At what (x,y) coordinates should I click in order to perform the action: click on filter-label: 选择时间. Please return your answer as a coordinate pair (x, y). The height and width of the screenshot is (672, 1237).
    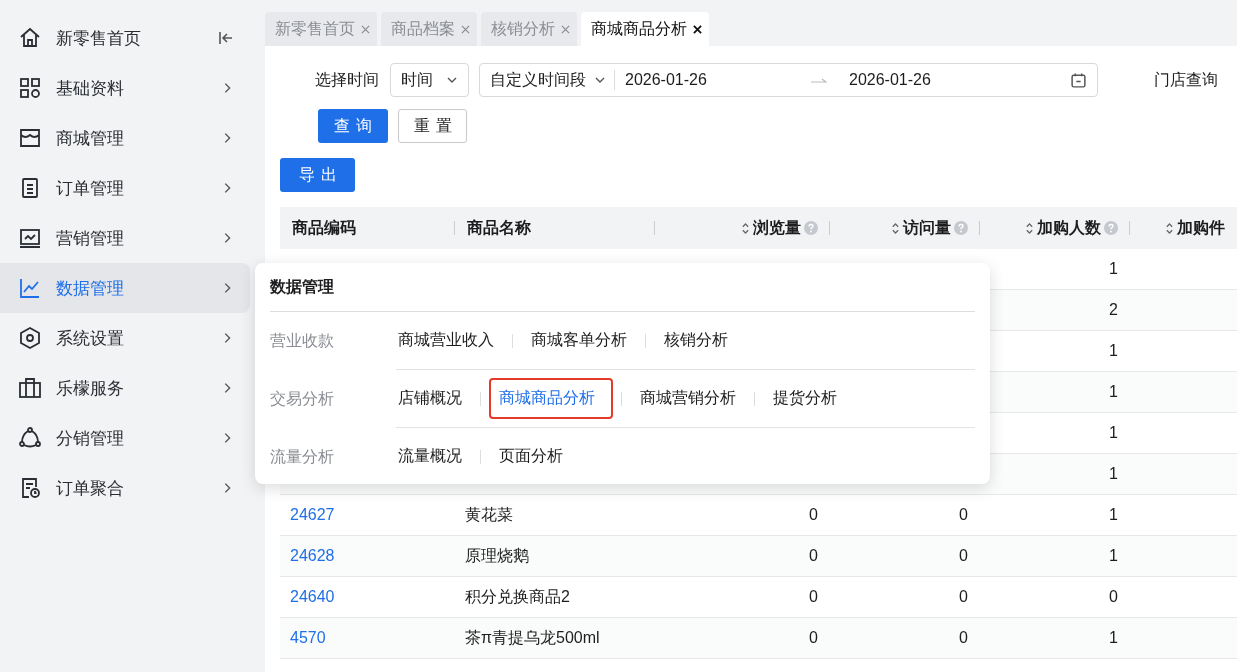
    Looking at the image, I should click on (347, 79).